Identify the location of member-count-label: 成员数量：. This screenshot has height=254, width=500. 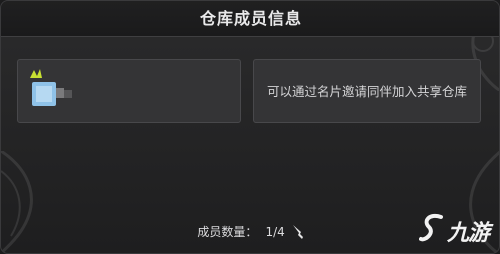
(227, 232).